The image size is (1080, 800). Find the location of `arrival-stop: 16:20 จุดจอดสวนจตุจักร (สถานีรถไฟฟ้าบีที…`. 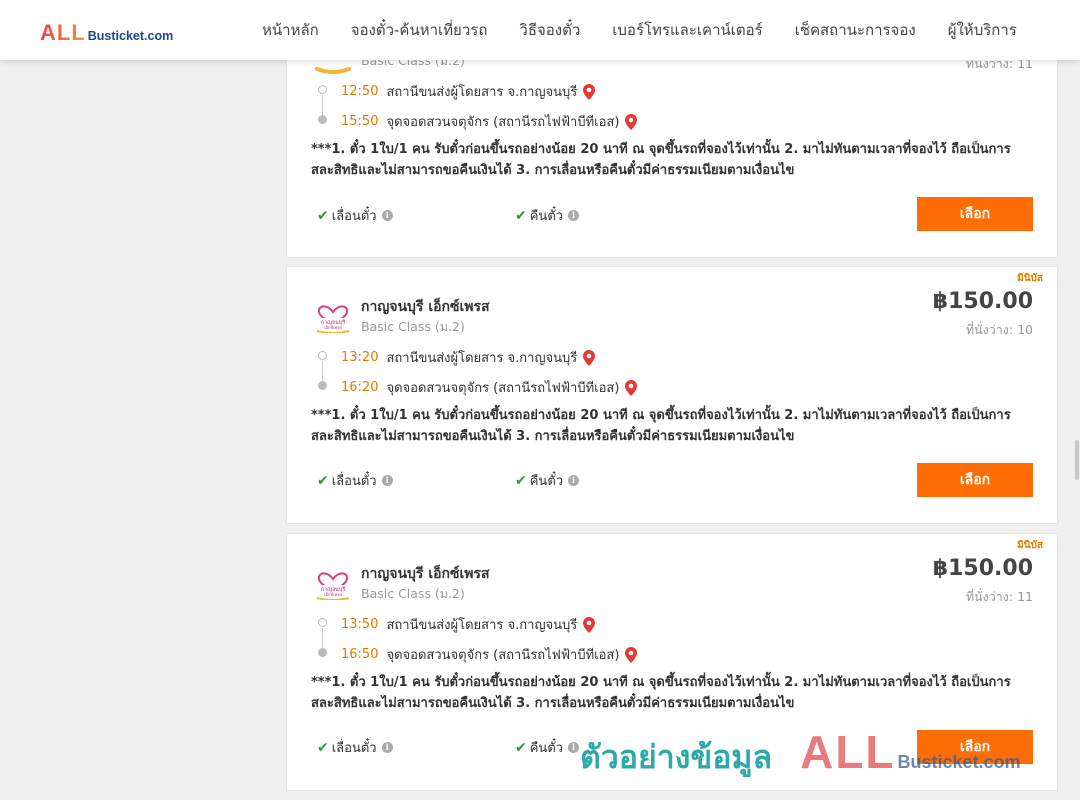

arrival-stop: 16:20 จุดจอดสวนจตุจักร (สถานีรถไฟฟ้าบีที… is located at coordinates (489, 387).